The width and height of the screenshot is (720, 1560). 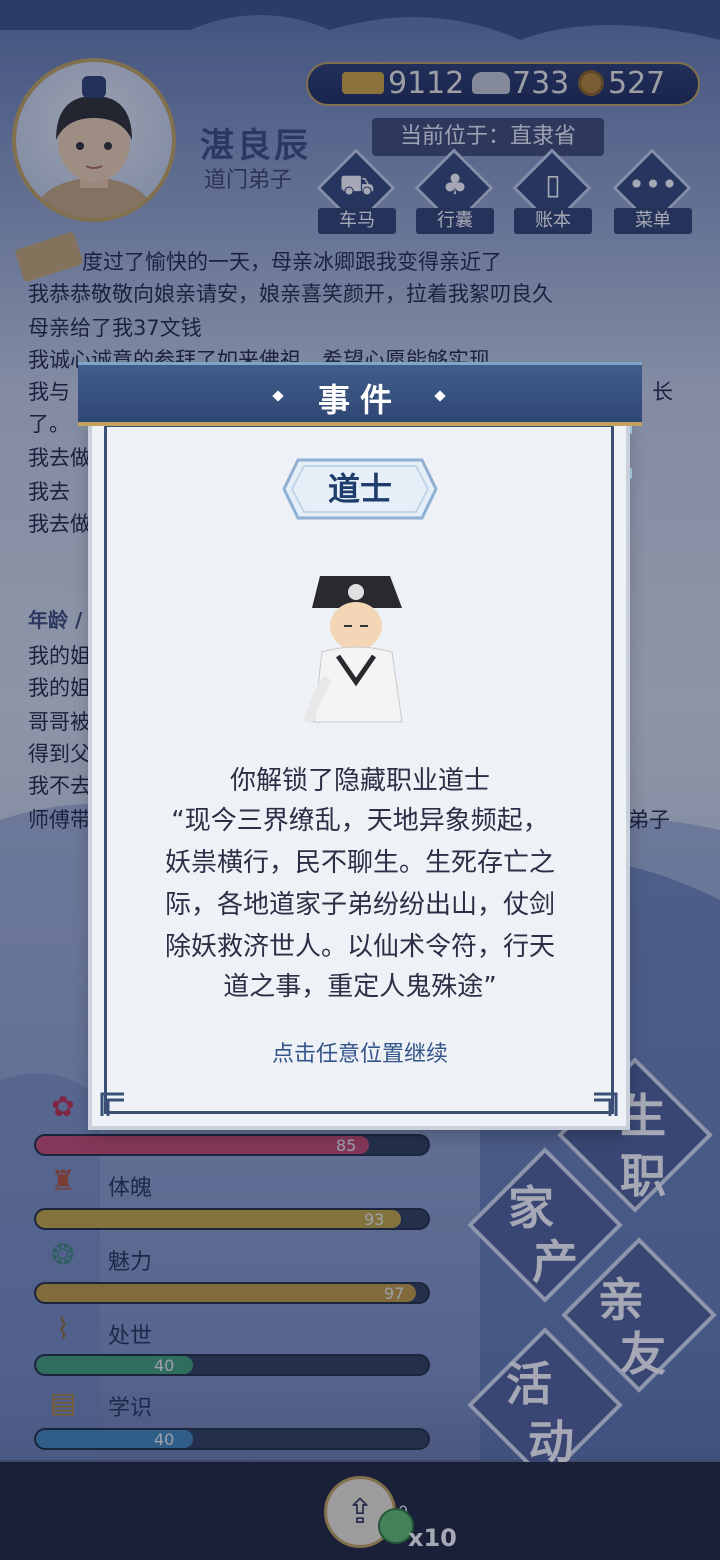 I want to click on corner-ornament-right, so click(x=606, y=1104).